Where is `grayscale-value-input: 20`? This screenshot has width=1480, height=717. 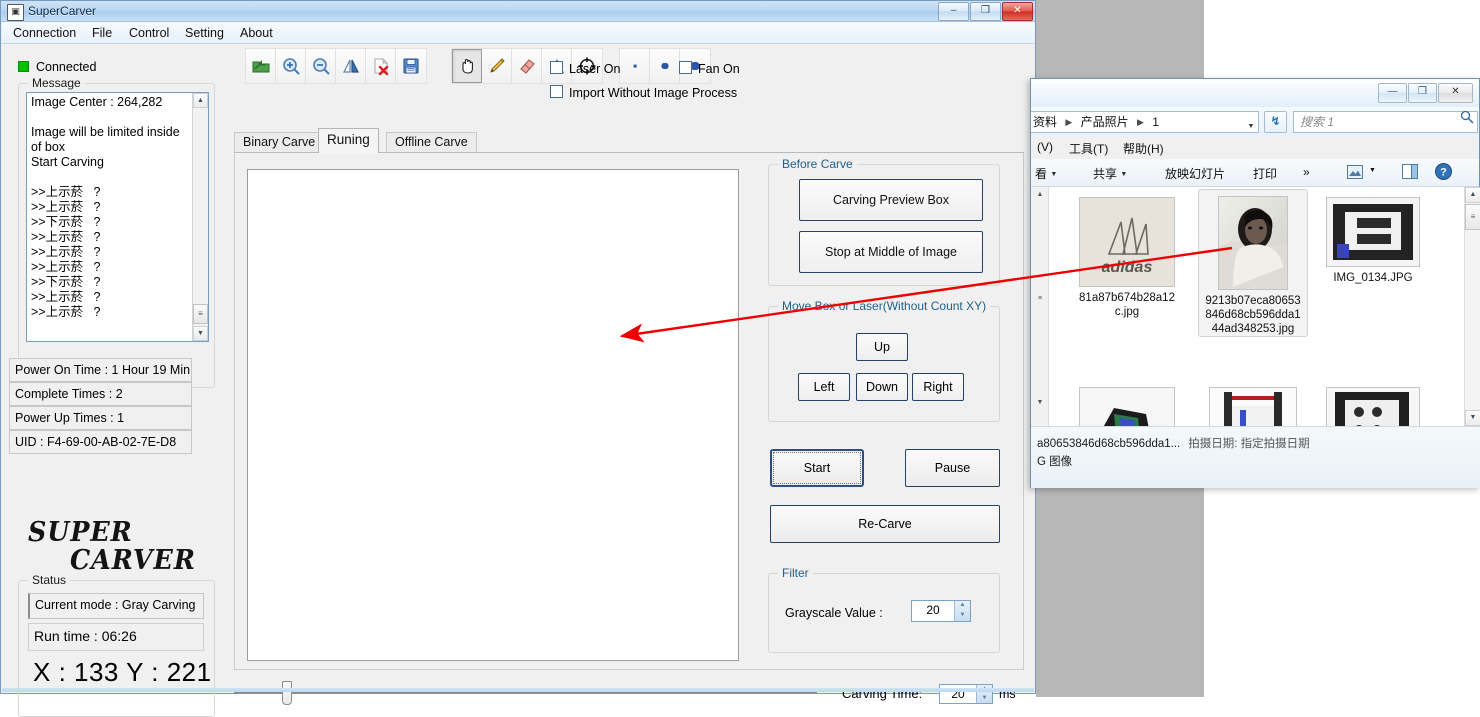
grayscale-value-input: 20 is located at coordinates (933, 611).